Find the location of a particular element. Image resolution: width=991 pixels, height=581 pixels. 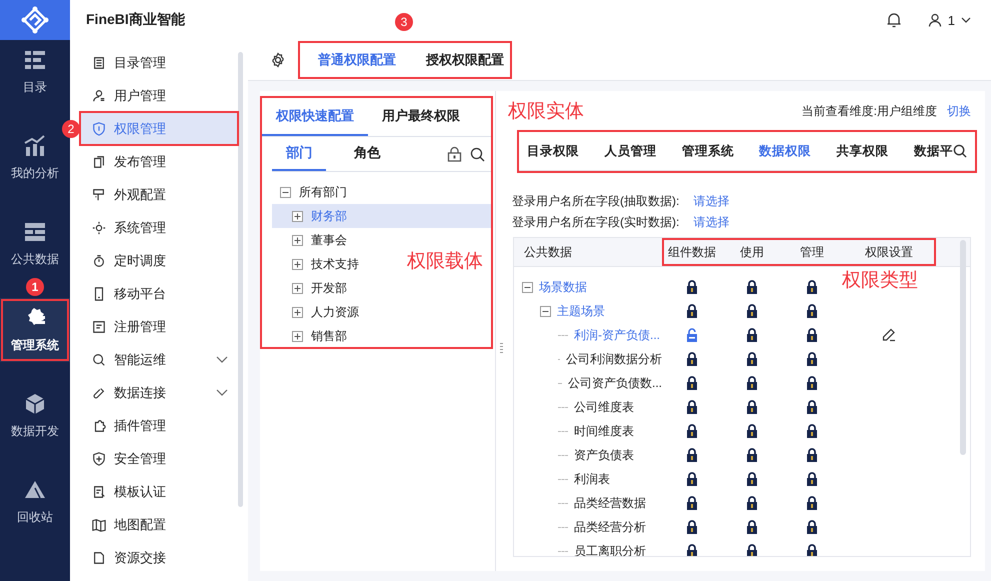

permission-tab: 目录权限 is located at coordinates (553, 151).